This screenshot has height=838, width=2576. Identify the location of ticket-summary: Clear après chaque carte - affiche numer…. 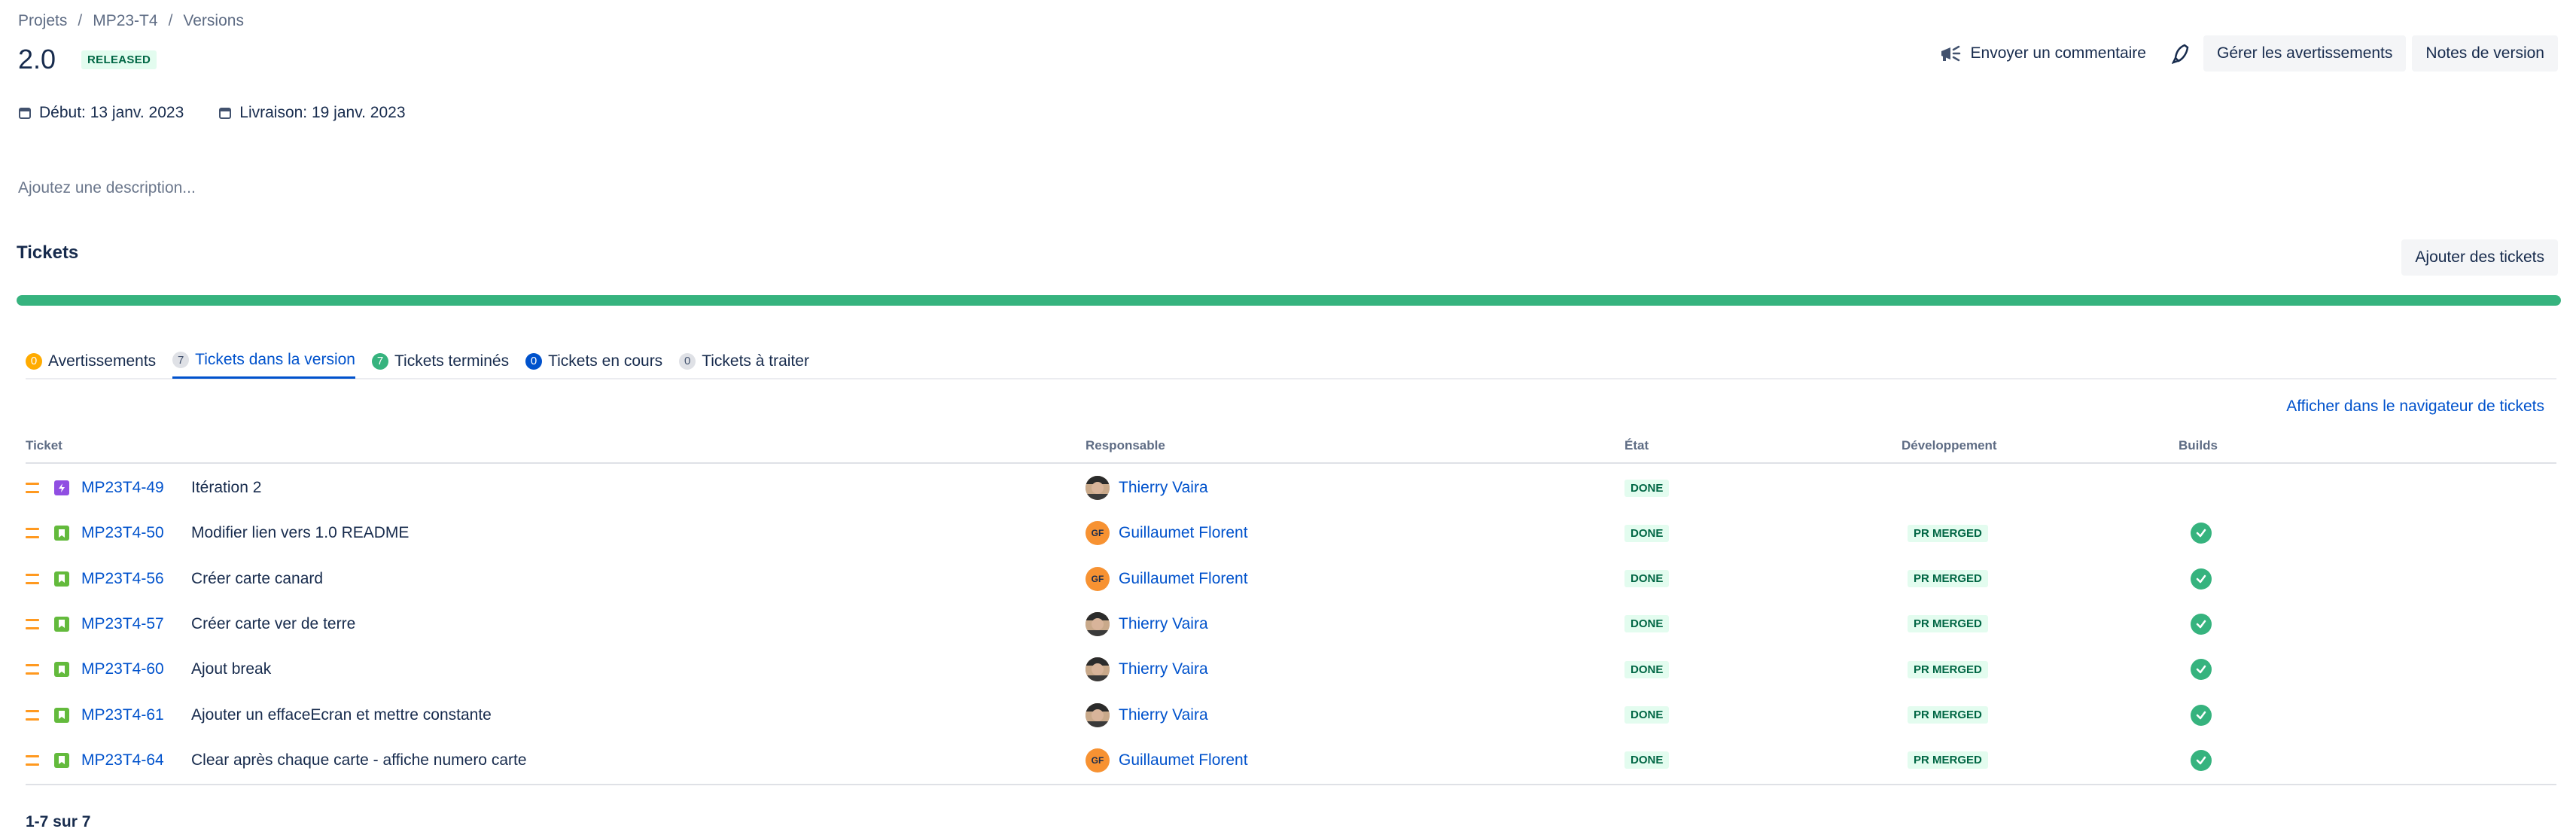
(359, 760).